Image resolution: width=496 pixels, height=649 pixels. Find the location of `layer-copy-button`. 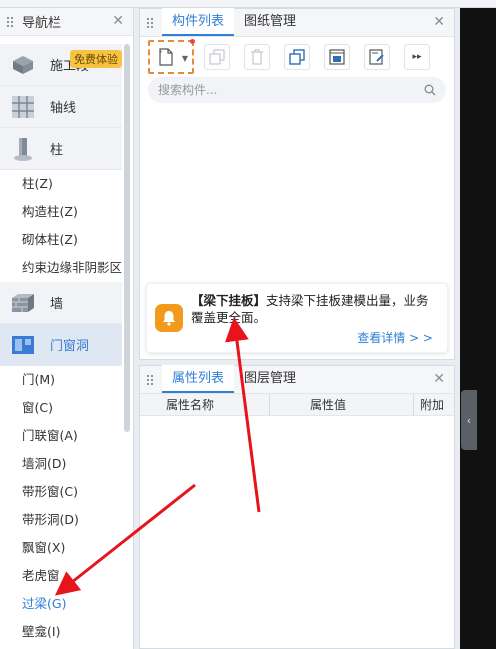

layer-copy-button is located at coordinates (297, 57).